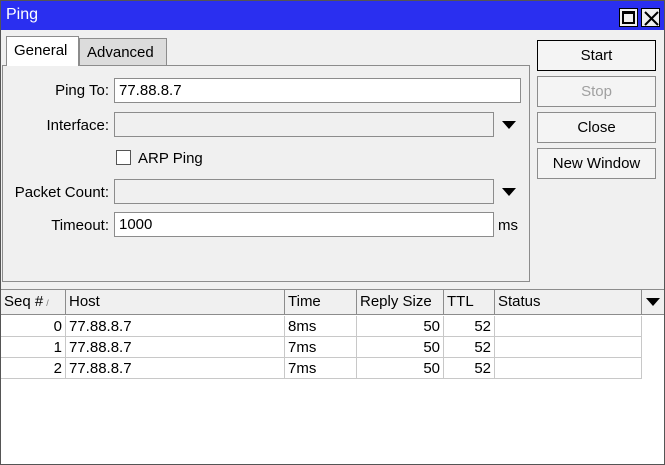  Describe the element at coordinates (317, 90) in the screenshot. I see `ping-to-input: 77.88.8.7` at that location.